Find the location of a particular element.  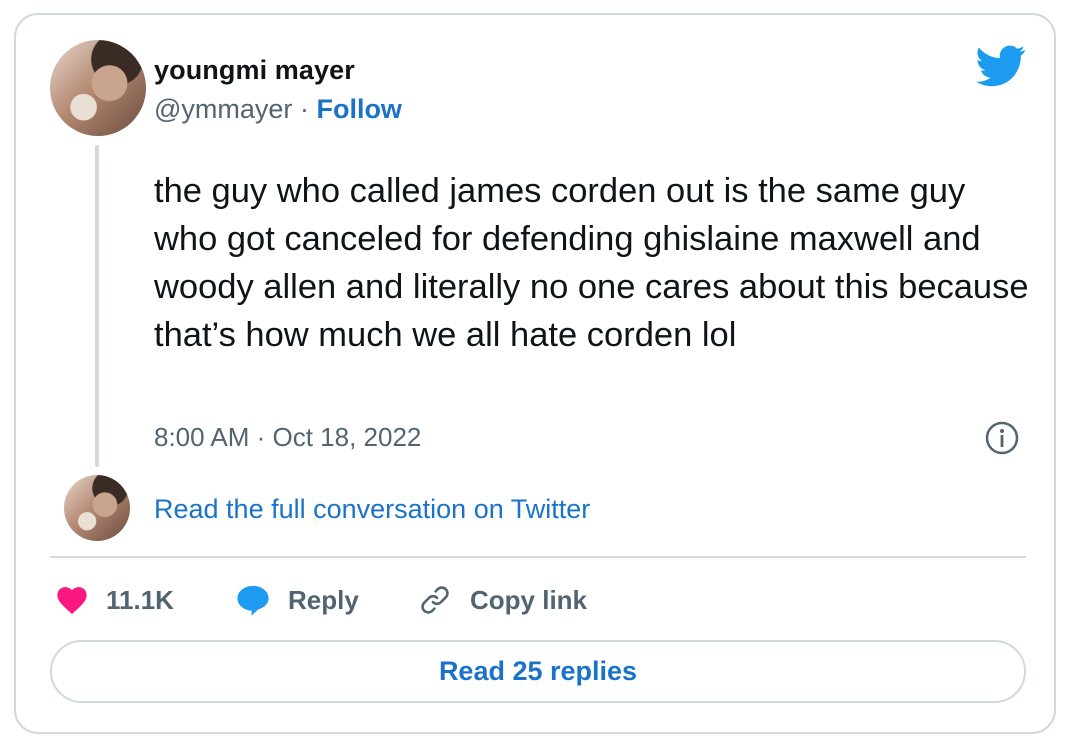

follow-link: Follow is located at coordinates (358, 109).